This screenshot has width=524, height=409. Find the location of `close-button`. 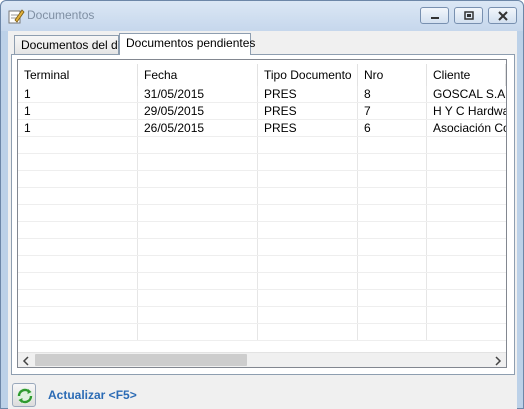

close-button is located at coordinates (502, 15).